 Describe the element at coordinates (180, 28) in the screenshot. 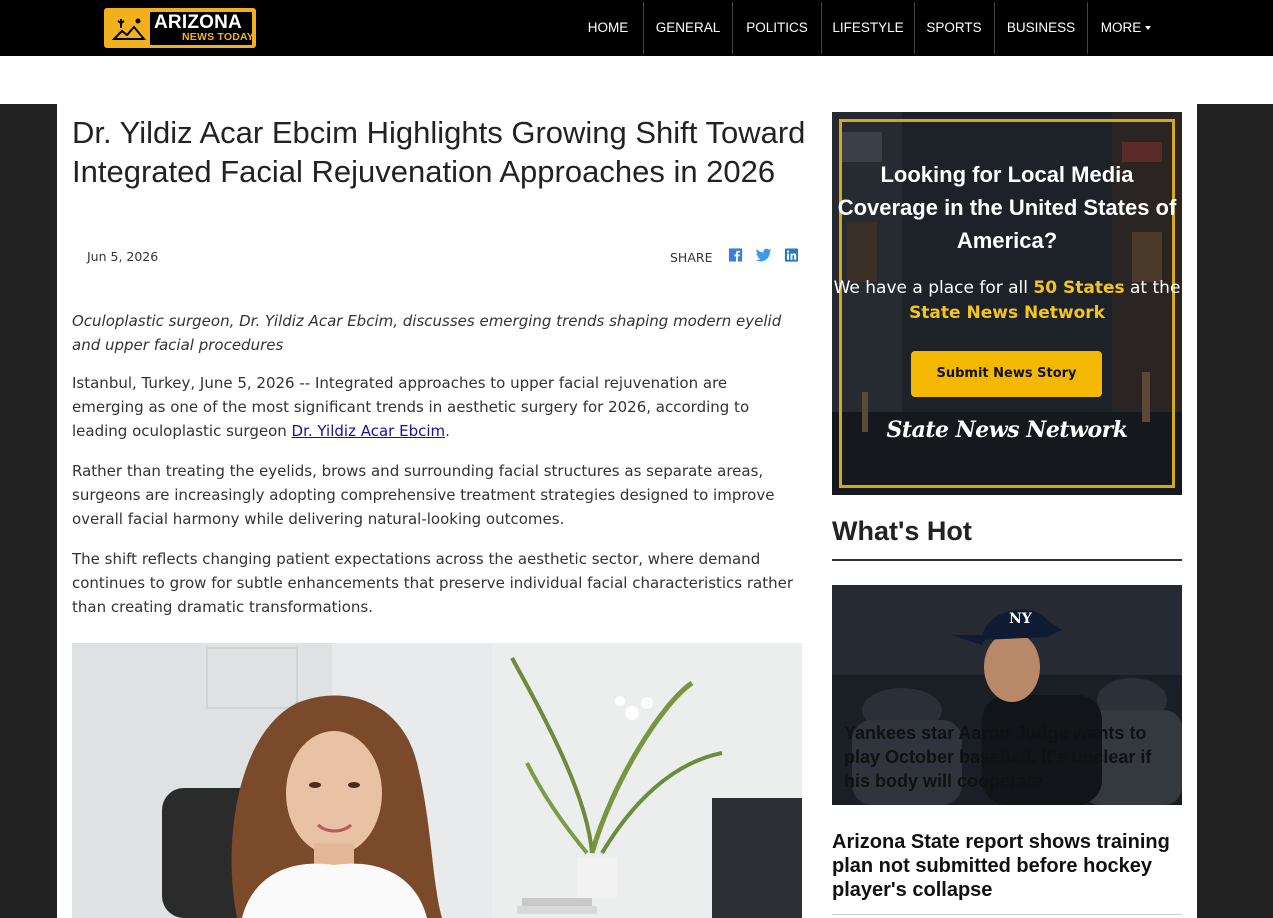

I see `site-logo: ARIZONA NEWS TODAY` at that location.